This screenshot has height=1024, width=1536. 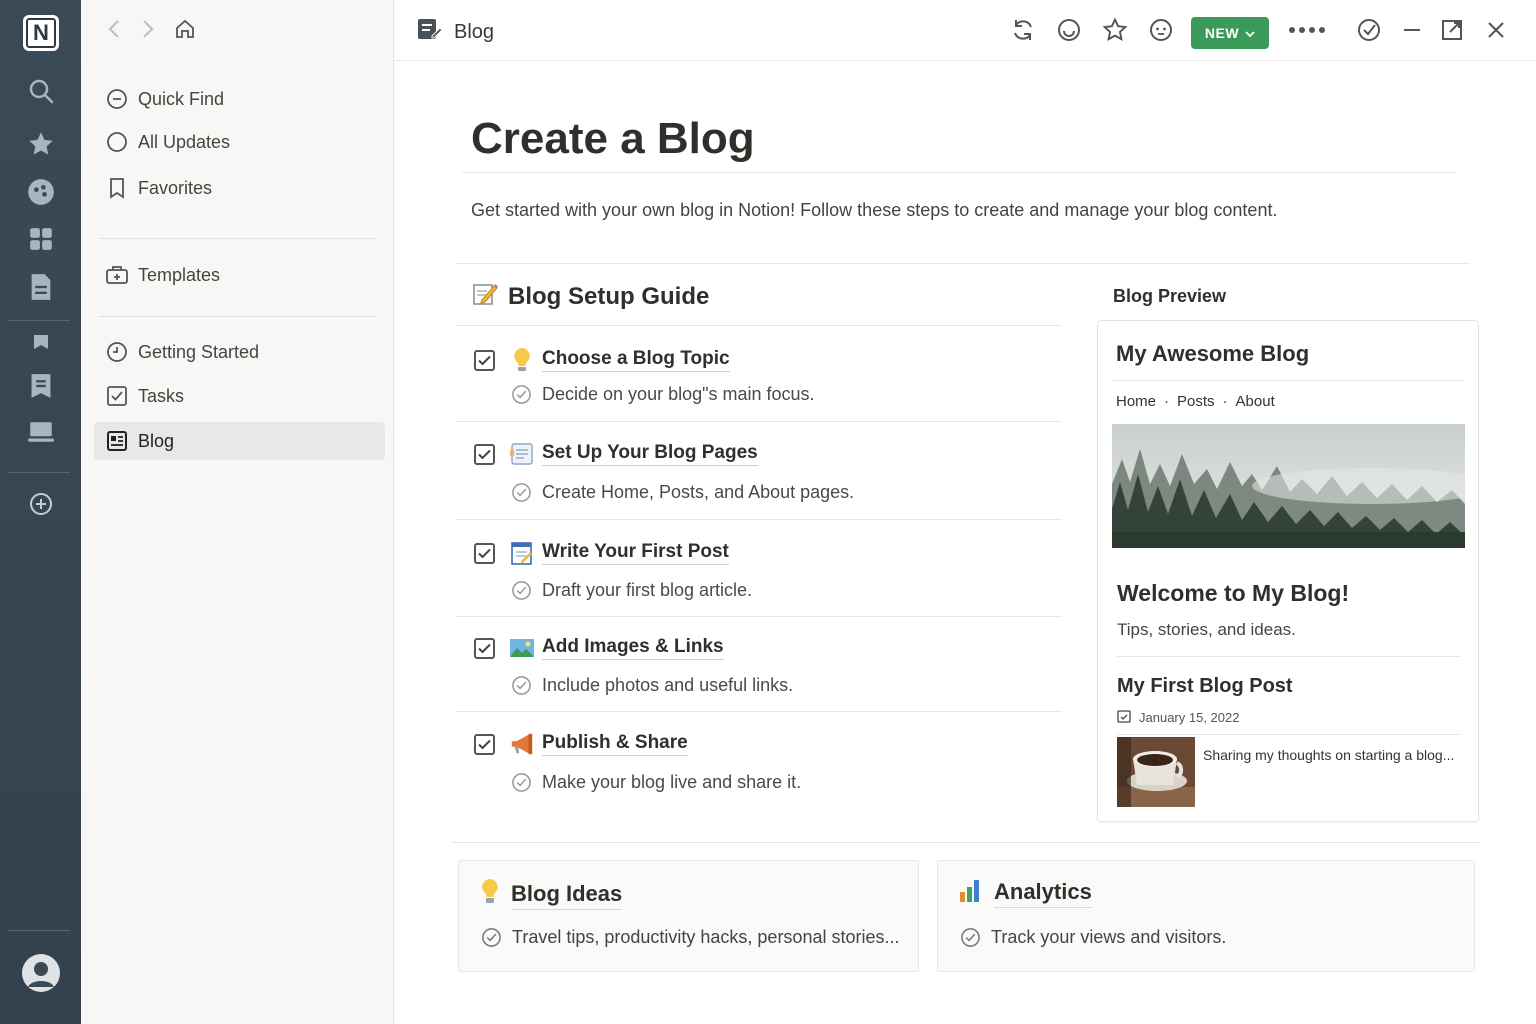 What do you see at coordinates (1205, 686) in the screenshot?
I see `preview-post-title: My First Blog Post` at bounding box center [1205, 686].